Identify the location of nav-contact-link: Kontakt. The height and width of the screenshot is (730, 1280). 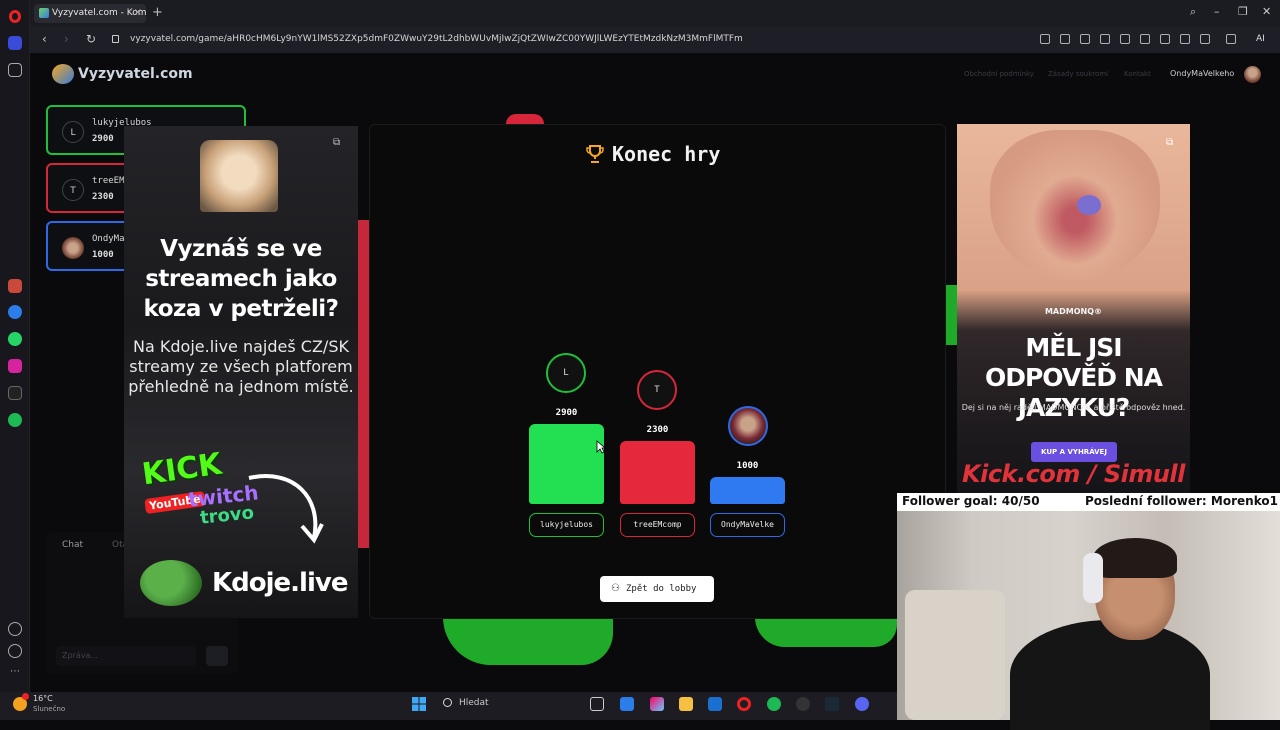
(1137, 74).